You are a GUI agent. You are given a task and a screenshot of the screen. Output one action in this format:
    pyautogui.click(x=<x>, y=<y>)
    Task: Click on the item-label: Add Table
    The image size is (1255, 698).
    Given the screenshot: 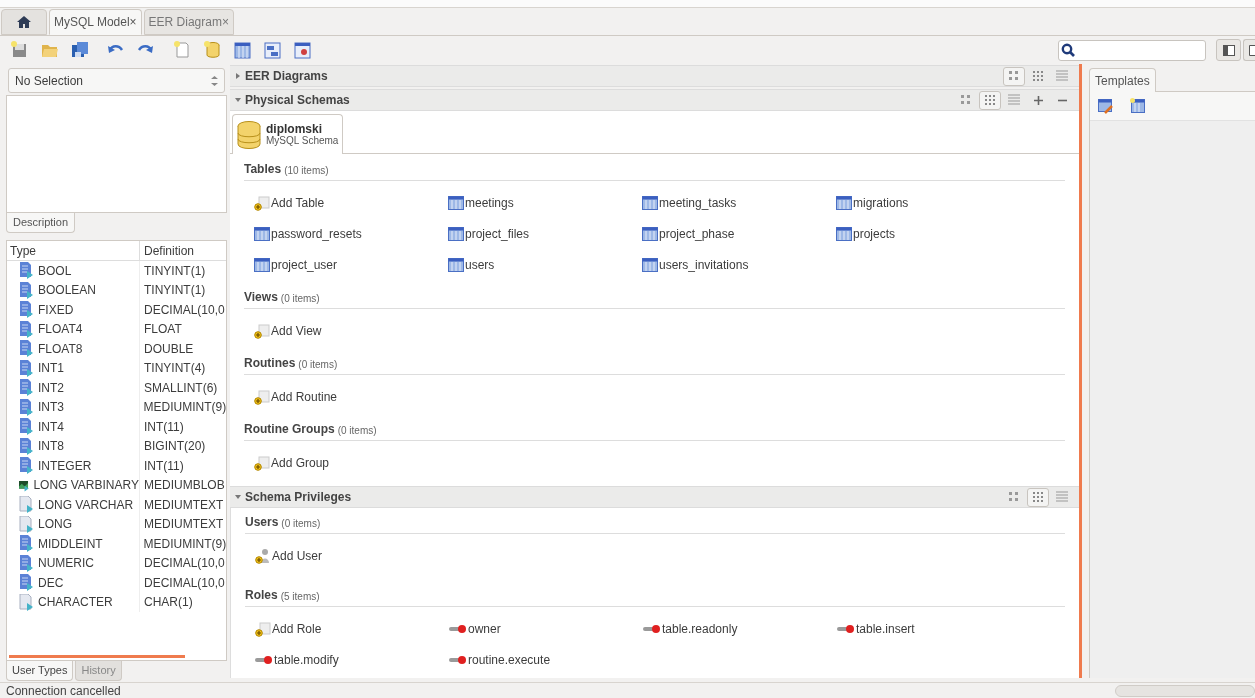 What is the action you would take?
    pyautogui.click(x=298, y=202)
    